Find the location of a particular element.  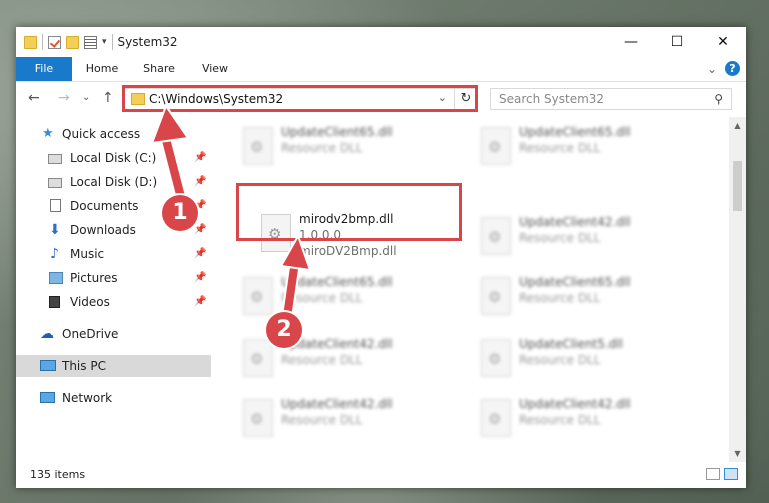

callout-badge-1: 1 is located at coordinates (180, 213).